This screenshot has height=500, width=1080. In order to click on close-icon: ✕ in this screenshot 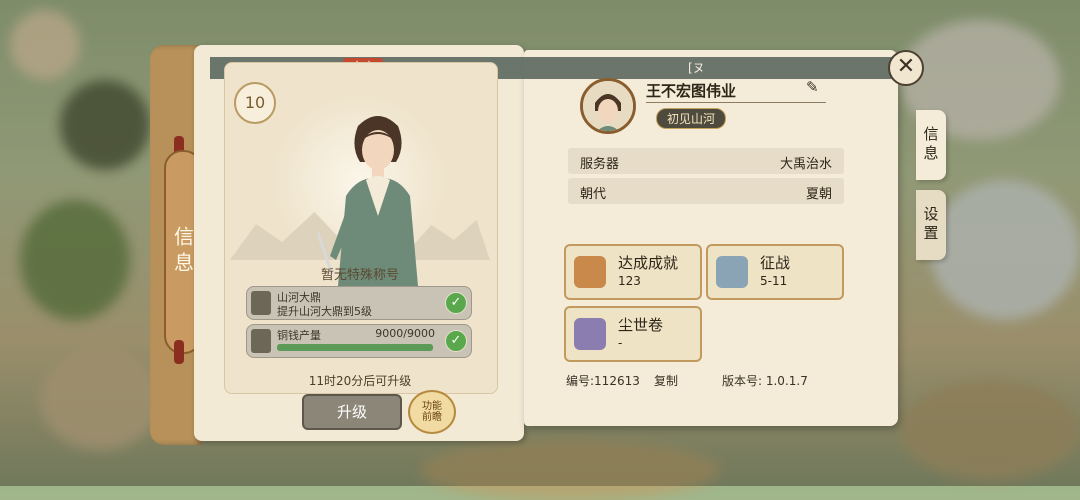, I will do `click(906, 68)`.